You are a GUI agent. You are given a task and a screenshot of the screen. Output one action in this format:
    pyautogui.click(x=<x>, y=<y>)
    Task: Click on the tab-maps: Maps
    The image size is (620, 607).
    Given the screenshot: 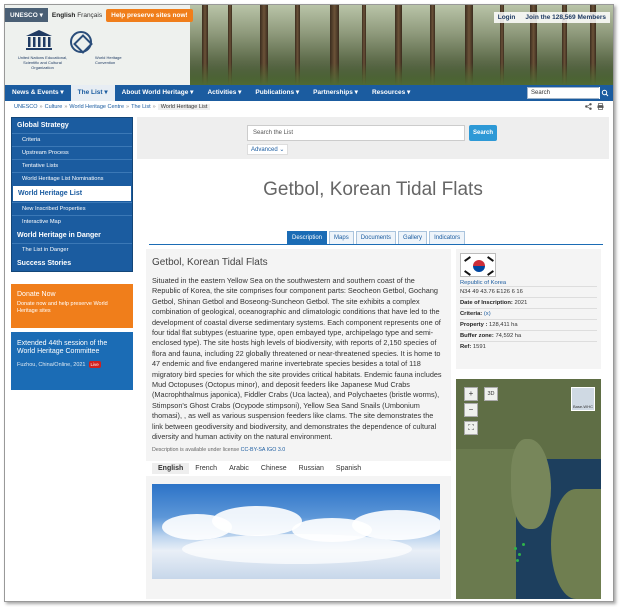 What is the action you would take?
    pyautogui.click(x=341, y=238)
    